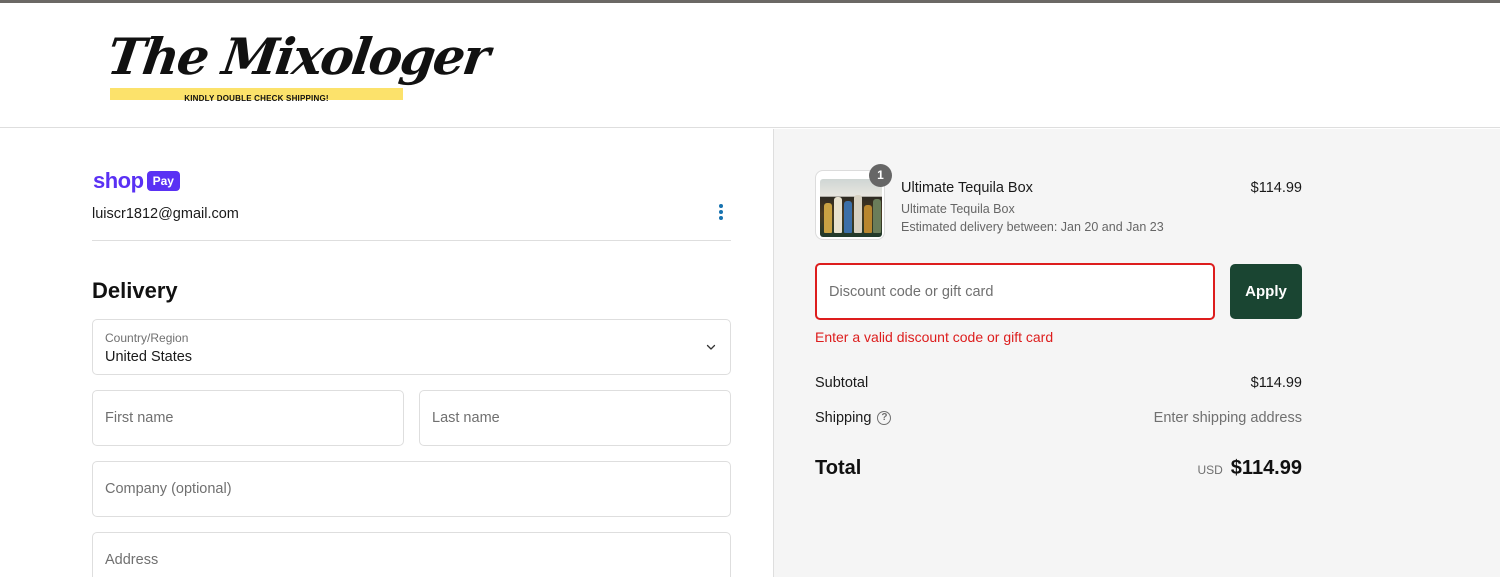 The height and width of the screenshot is (577, 1500). I want to click on shipping-label: Shipping, so click(843, 418).